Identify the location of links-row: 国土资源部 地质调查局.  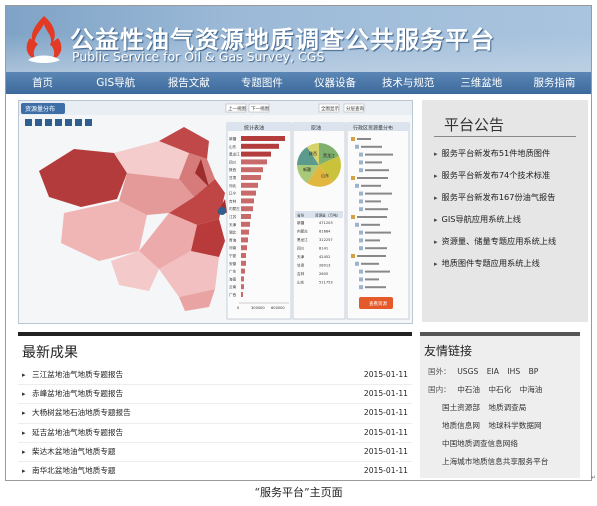
(500, 408).